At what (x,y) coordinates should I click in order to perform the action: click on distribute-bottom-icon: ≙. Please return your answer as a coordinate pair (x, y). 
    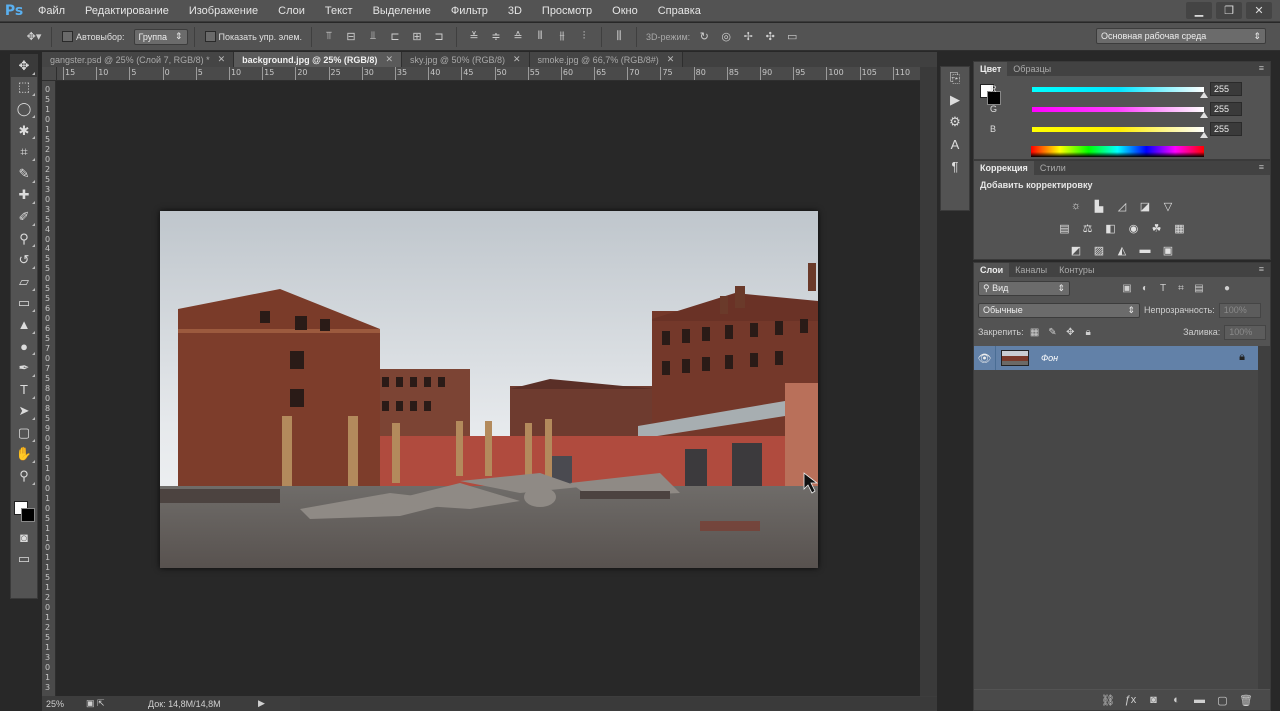
    Looking at the image, I should click on (518, 37).